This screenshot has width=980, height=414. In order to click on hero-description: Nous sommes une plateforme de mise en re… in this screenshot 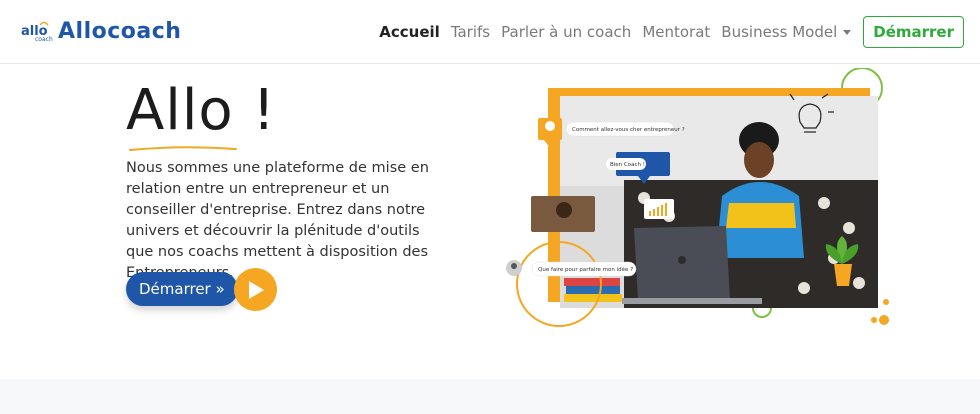, I will do `click(277, 220)`.